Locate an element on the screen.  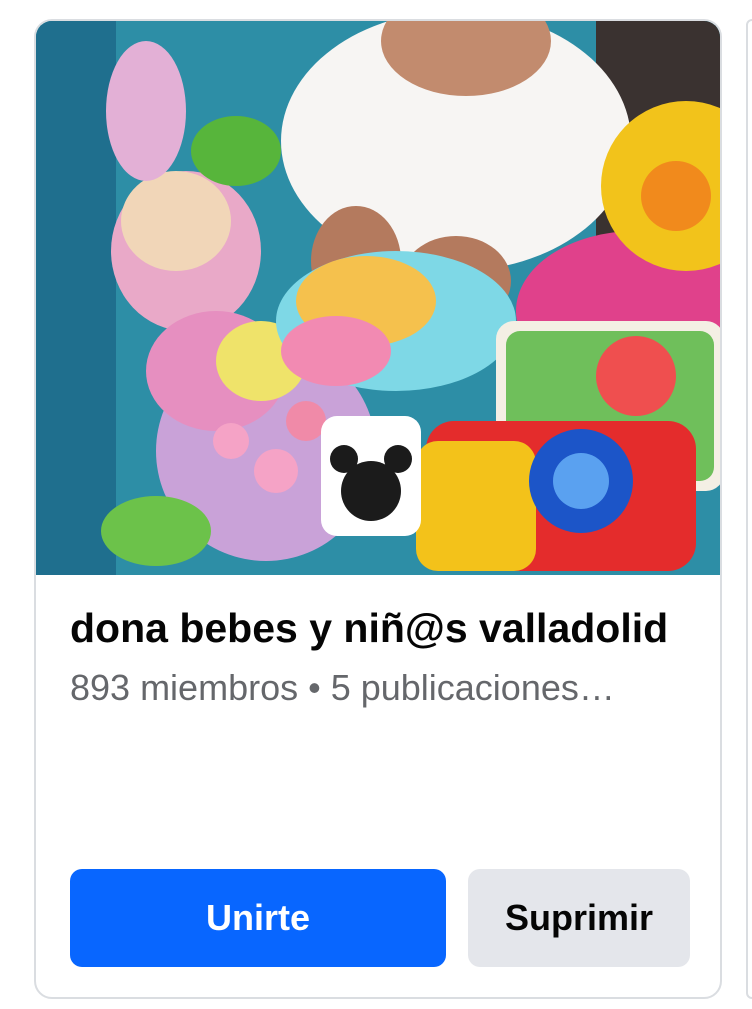
remove-button: Suprimir is located at coordinates (579, 918).